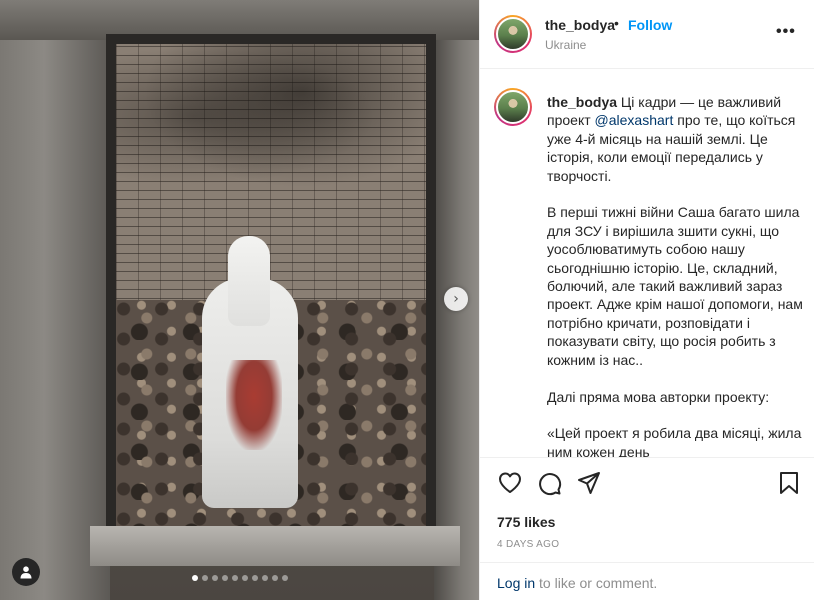  I want to click on more-options-icon: •••, so click(786, 32).